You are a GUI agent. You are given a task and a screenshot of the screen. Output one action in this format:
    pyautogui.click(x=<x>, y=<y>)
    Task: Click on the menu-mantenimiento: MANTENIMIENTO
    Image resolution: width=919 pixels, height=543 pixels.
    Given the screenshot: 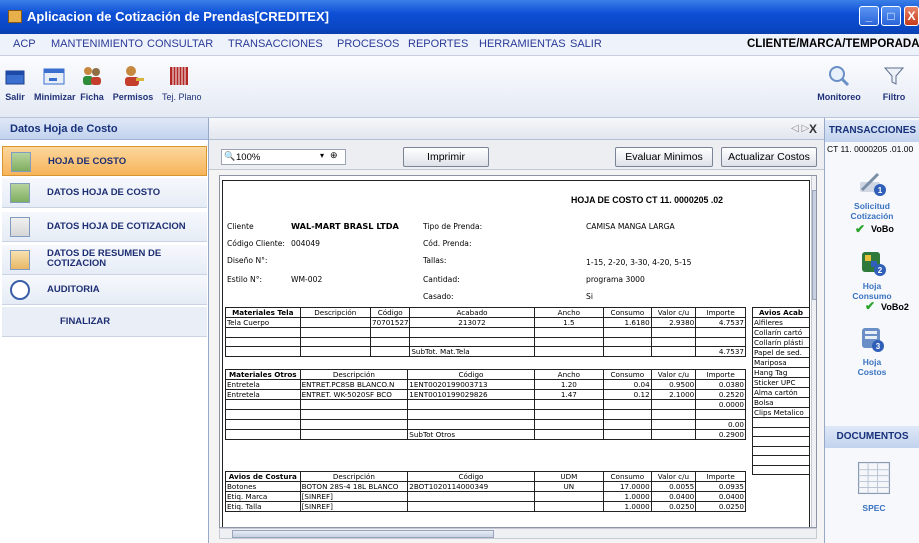 What is the action you would take?
    pyautogui.click(x=97, y=44)
    